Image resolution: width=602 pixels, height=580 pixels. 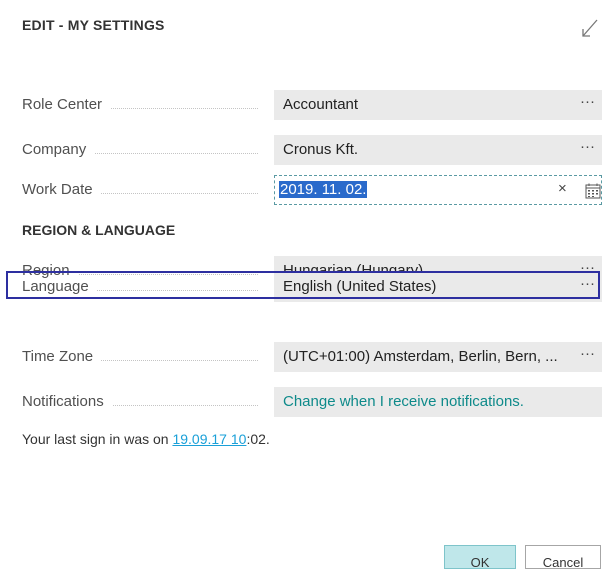 What do you see at coordinates (425, 189) in the screenshot?
I see `work-date-value-wrap: 2019. 11. 02.` at bounding box center [425, 189].